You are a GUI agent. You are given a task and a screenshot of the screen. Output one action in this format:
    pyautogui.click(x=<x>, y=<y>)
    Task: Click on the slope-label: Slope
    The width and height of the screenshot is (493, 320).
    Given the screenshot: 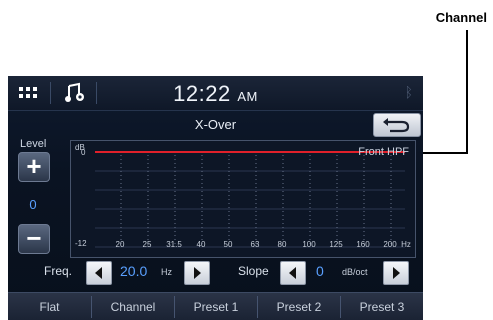 What is the action you would take?
    pyautogui.click(x=253, y=271)
    